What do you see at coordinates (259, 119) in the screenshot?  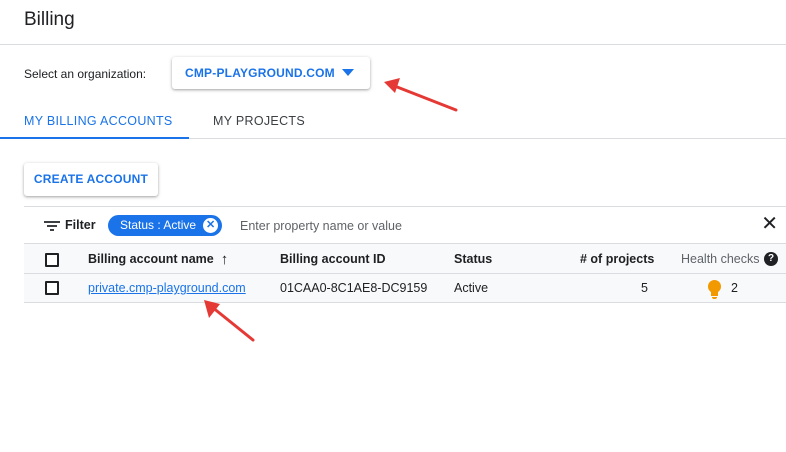 I see `tab-my-projects: MY PROJECTS` at bounding box center [259, 119].